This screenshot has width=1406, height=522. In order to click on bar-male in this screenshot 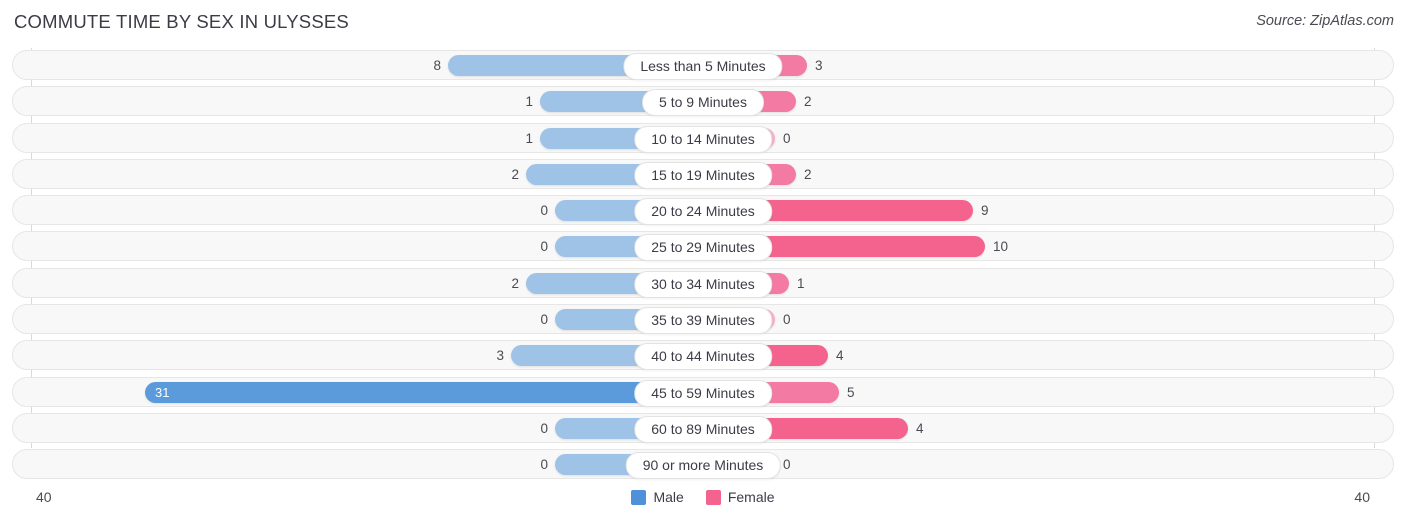, I will do `click(424, 392)`.